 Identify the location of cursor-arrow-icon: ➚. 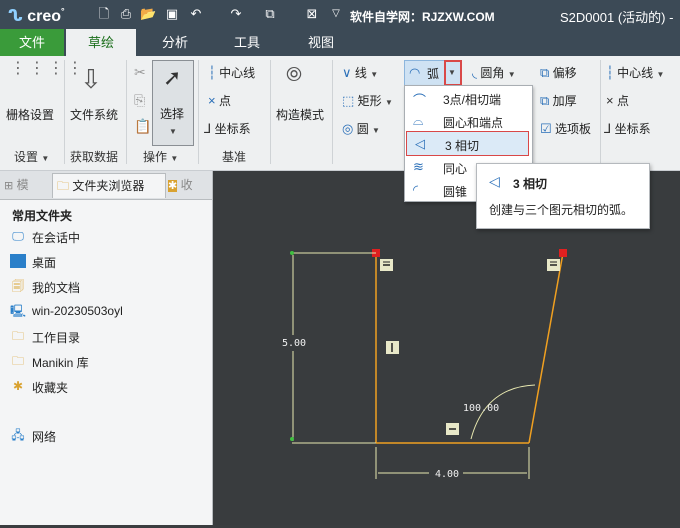
(172, 77).